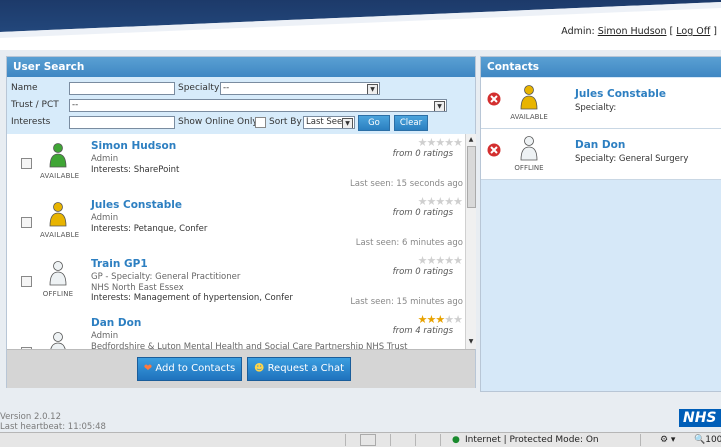  Describe the element at coordinates (75, 105) in the screenshot. I see `trust-value: --` at that location.